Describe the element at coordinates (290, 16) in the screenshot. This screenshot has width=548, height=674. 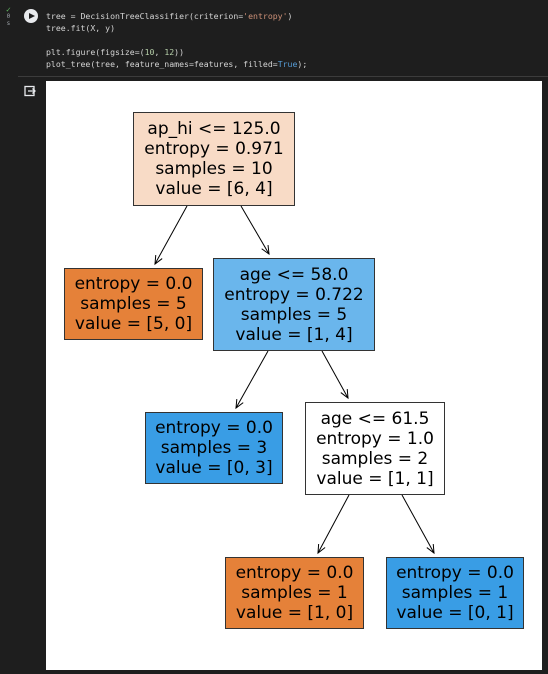
I see `code-token: )` at that location.